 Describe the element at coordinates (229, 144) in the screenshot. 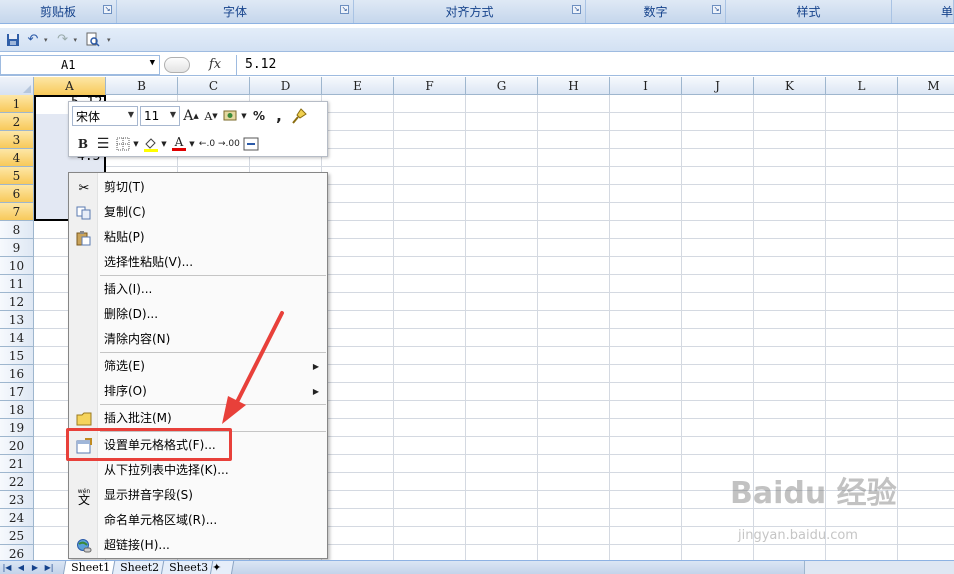

I see `decrease-decimal-button: → .00` at that location.